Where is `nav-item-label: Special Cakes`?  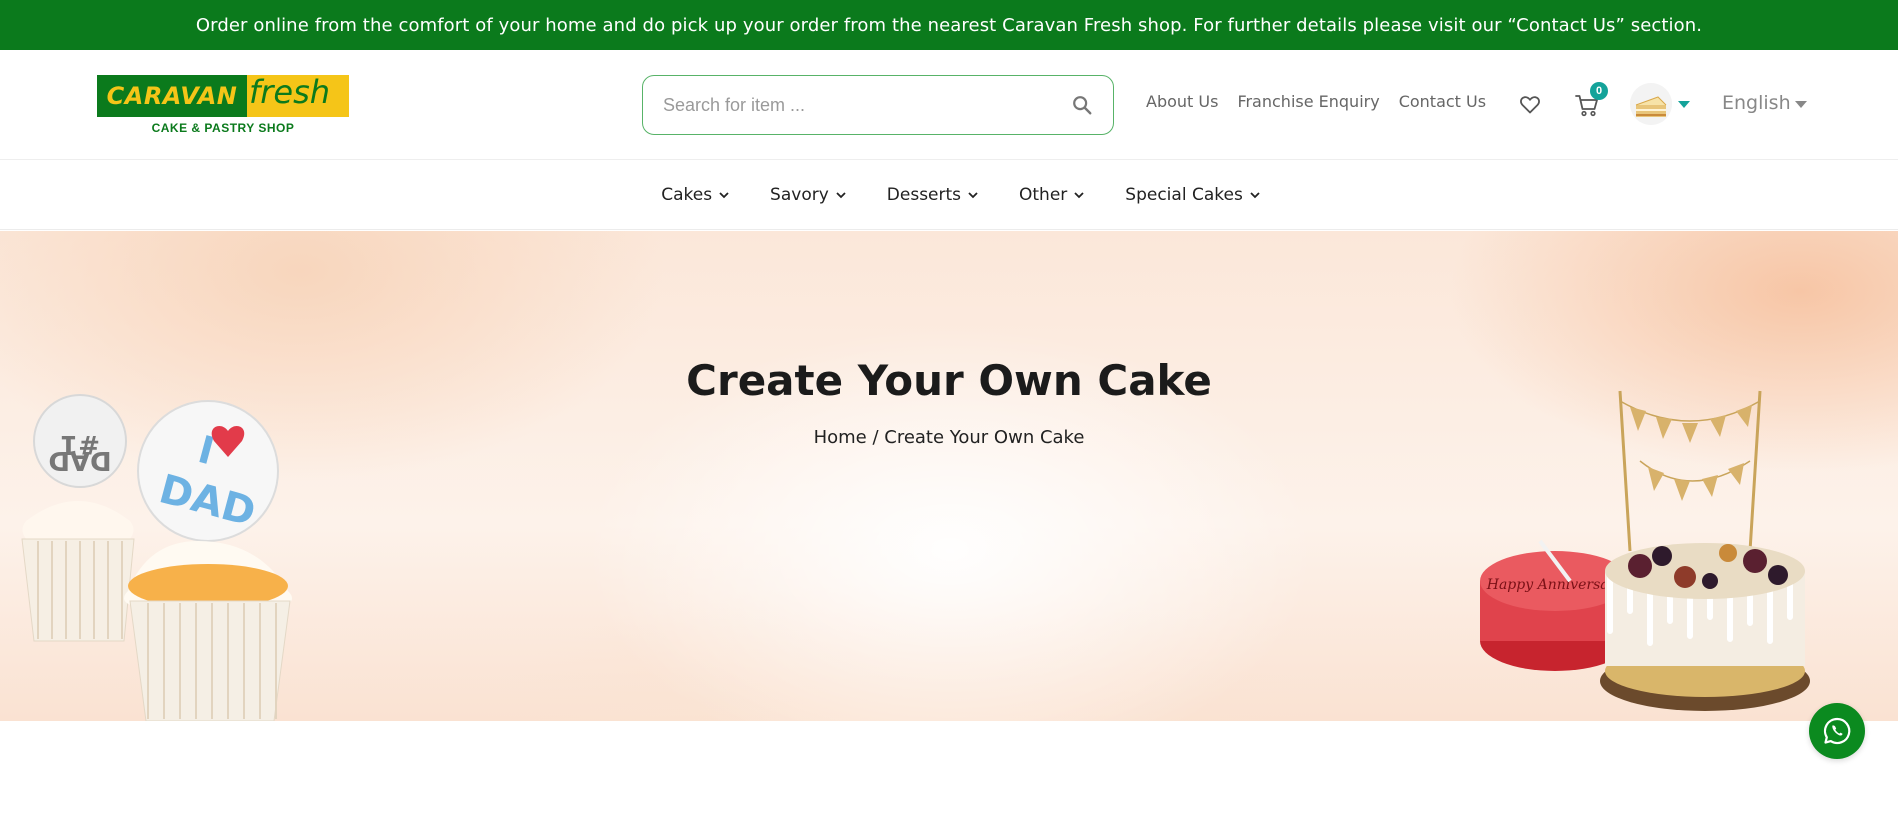
nav-item-label: Special Cakes is located at coordinates (1184, 195).